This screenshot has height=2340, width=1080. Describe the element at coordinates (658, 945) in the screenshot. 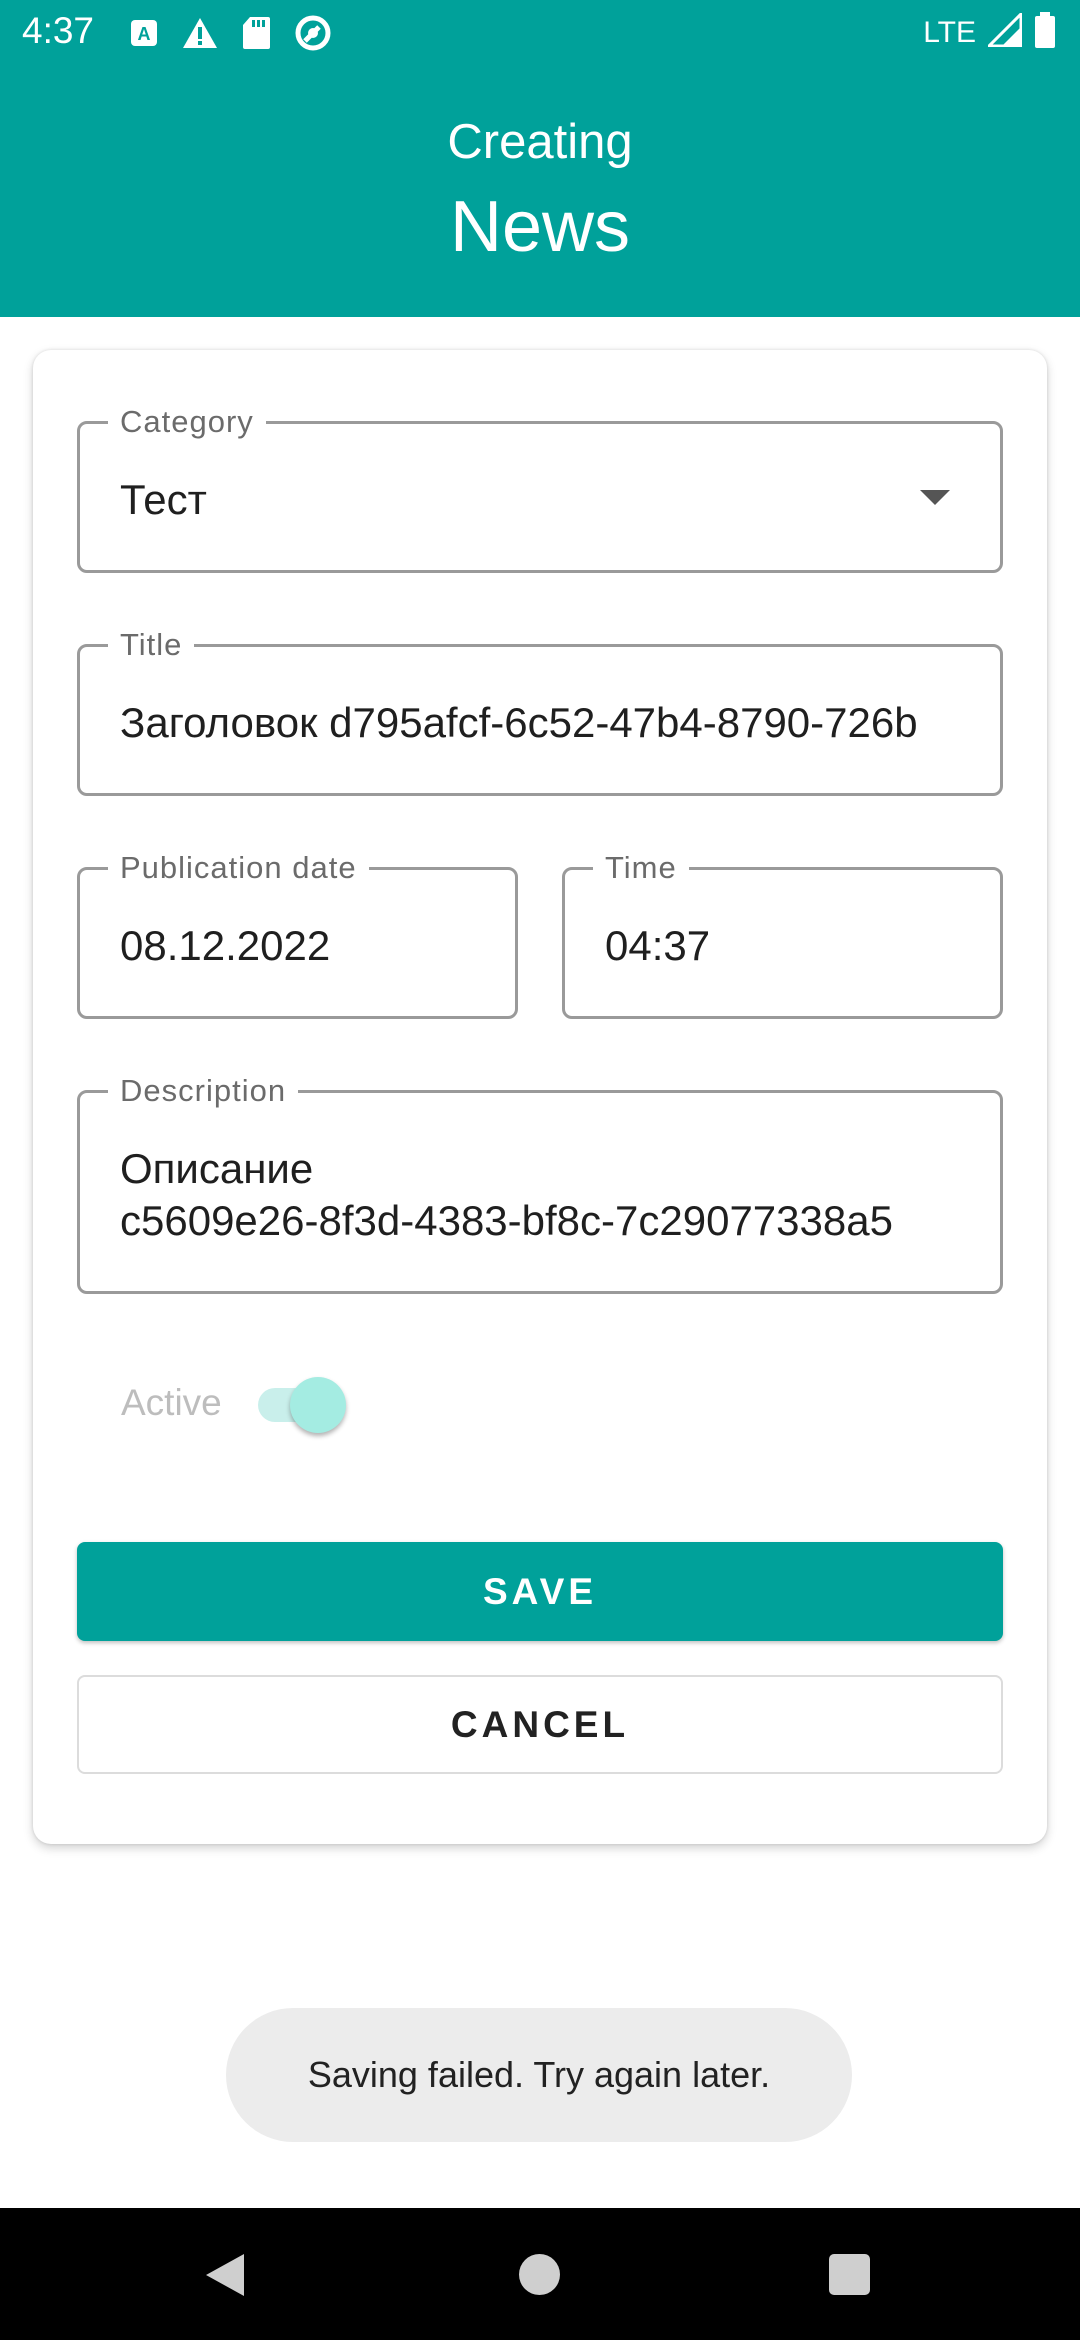

I see `time-value: 04:37` at that location.